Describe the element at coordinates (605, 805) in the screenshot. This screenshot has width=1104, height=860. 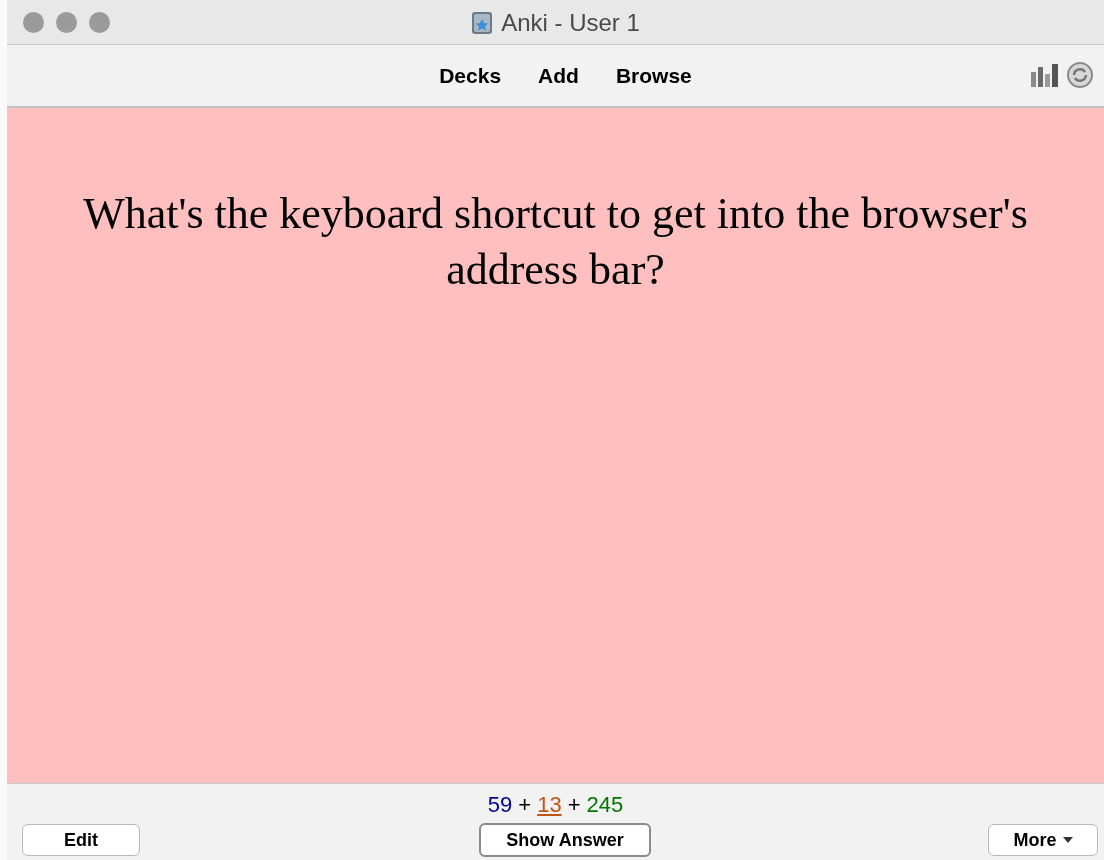
I see `card-count: 245` at that location.